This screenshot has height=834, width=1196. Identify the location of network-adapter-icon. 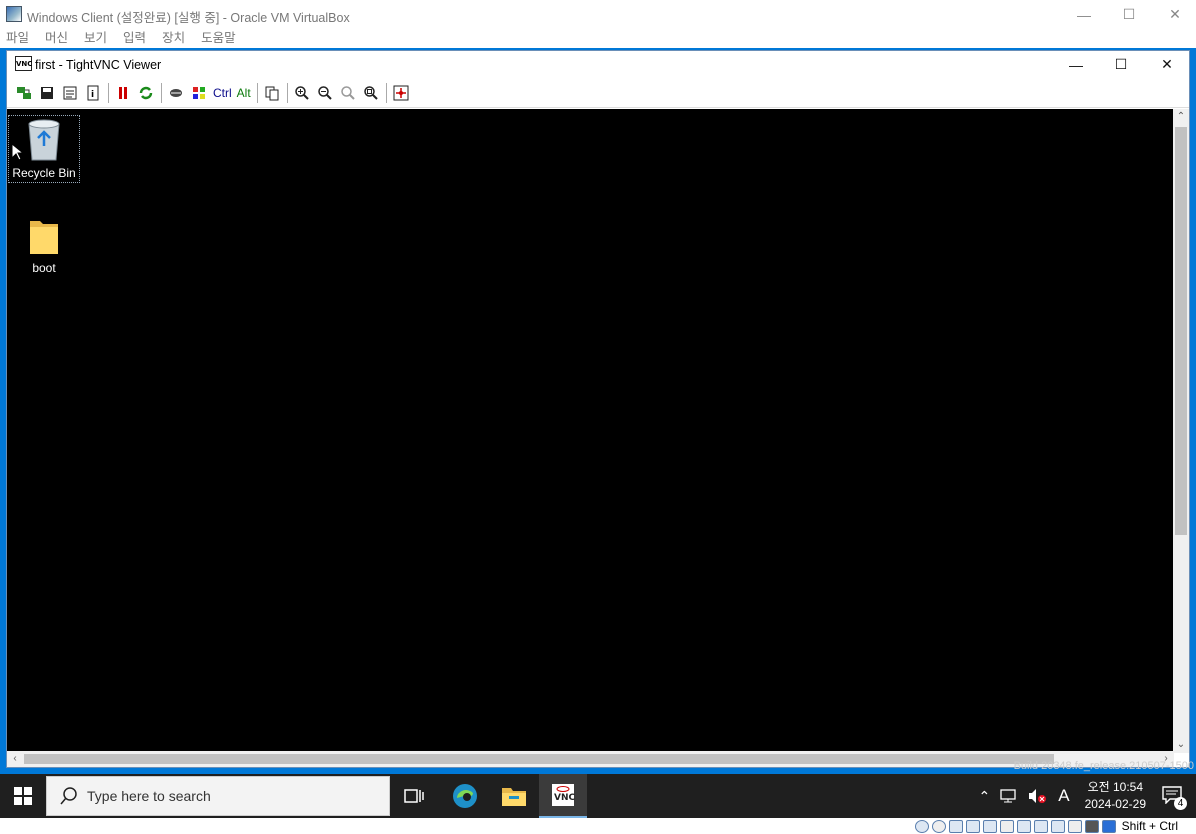
(972, 826).